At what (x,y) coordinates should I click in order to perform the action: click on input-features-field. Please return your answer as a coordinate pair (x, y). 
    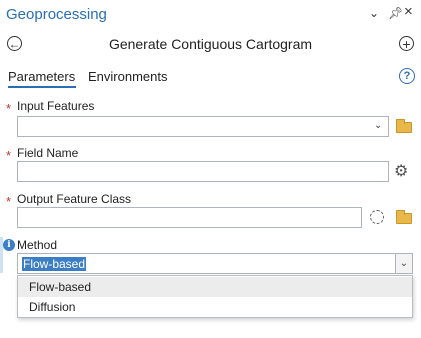
    Looking at the image, I should click on (203, 126).